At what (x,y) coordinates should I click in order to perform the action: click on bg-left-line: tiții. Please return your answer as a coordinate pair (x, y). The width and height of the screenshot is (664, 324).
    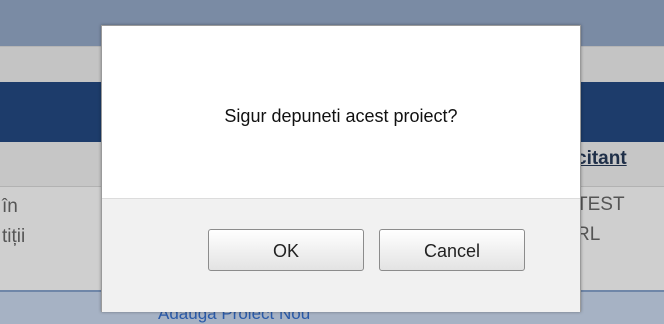
    Looking at the image, I should click on (14, 236).